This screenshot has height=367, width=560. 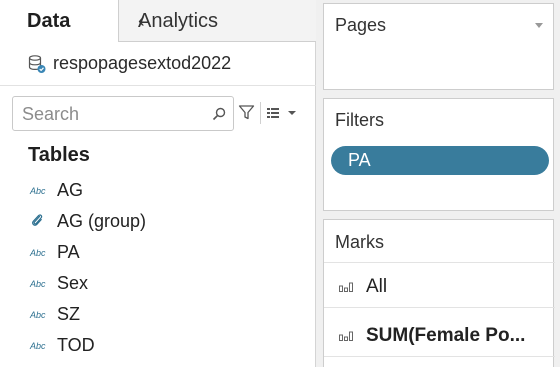 What do you see at coordinates (158, 251) in the screenshot?
I see `field-item-pa: Abc PA` at bounding box center [158, 251].